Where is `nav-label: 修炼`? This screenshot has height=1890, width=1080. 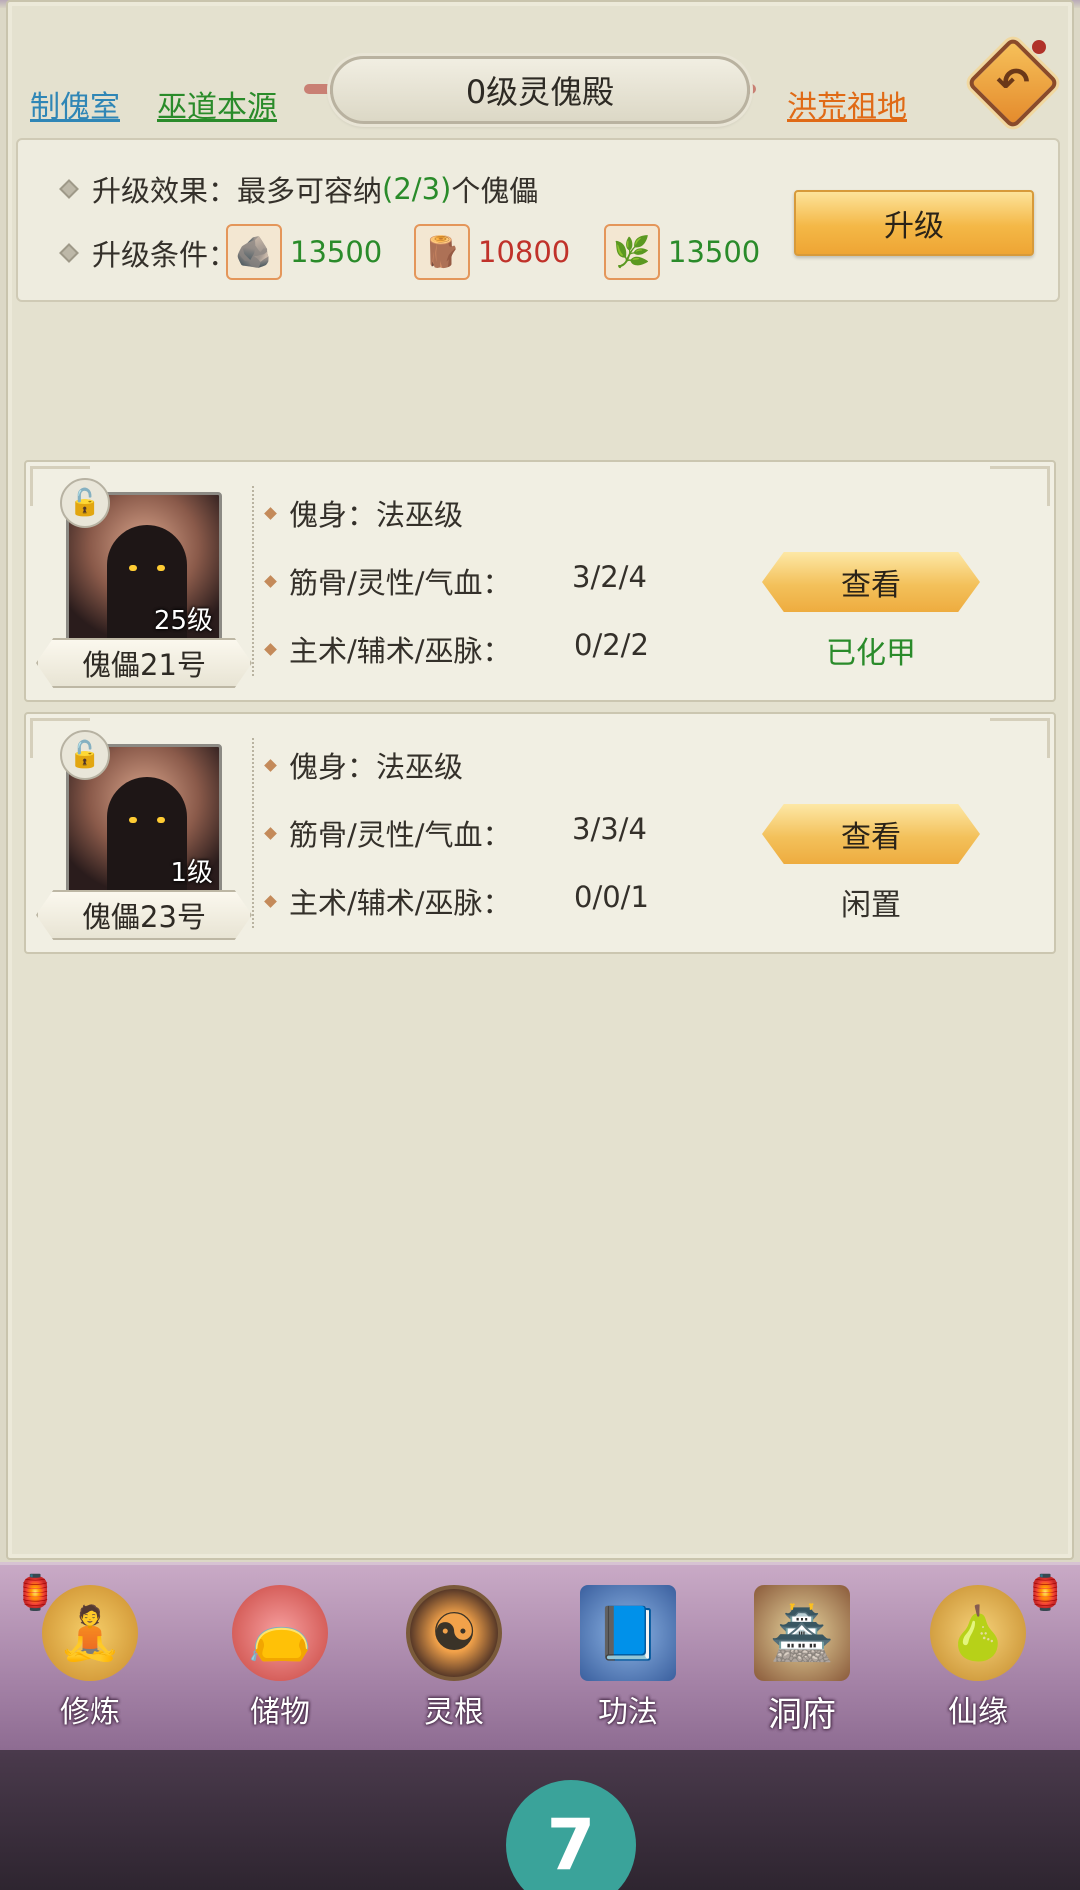
nav-label: 修炼 is located at coordinates (90, 1712).